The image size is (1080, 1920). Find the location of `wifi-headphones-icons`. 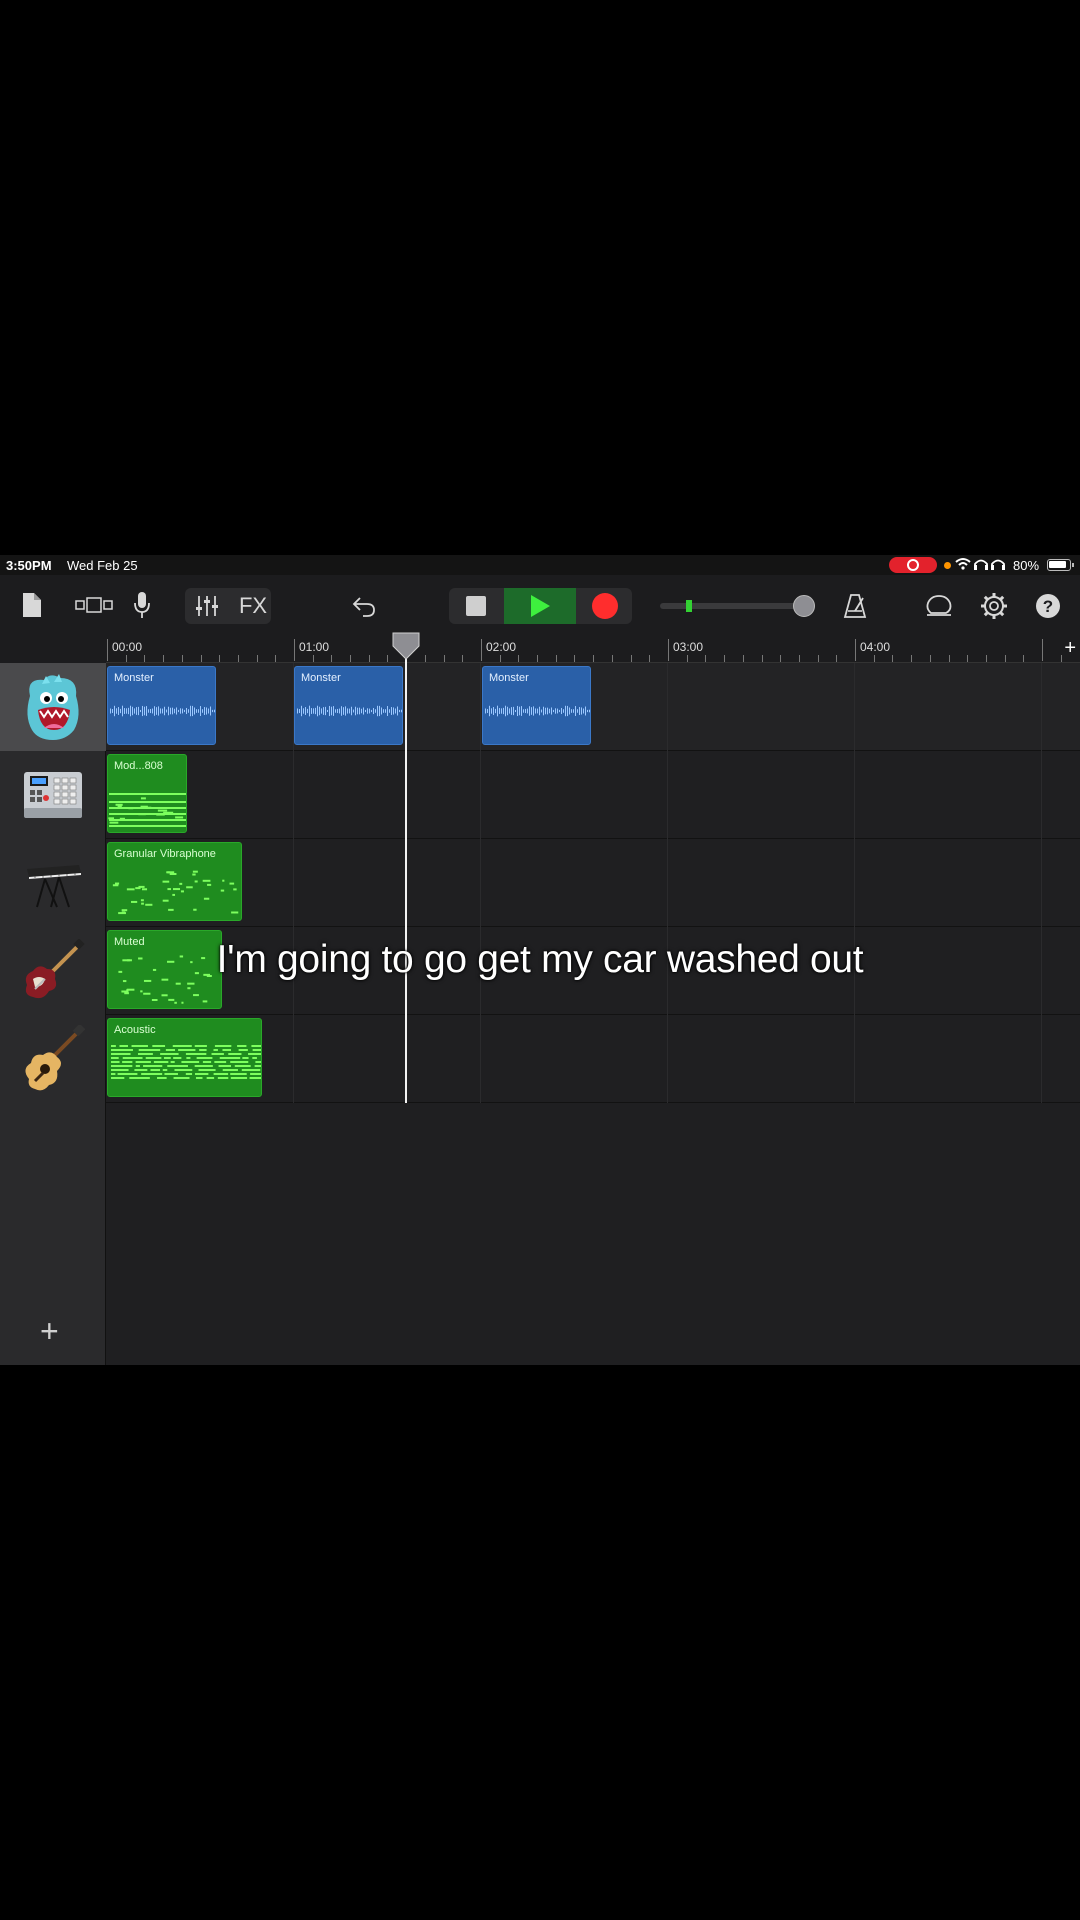

wifi-headphones-icons is located at coordinates (982, 565).